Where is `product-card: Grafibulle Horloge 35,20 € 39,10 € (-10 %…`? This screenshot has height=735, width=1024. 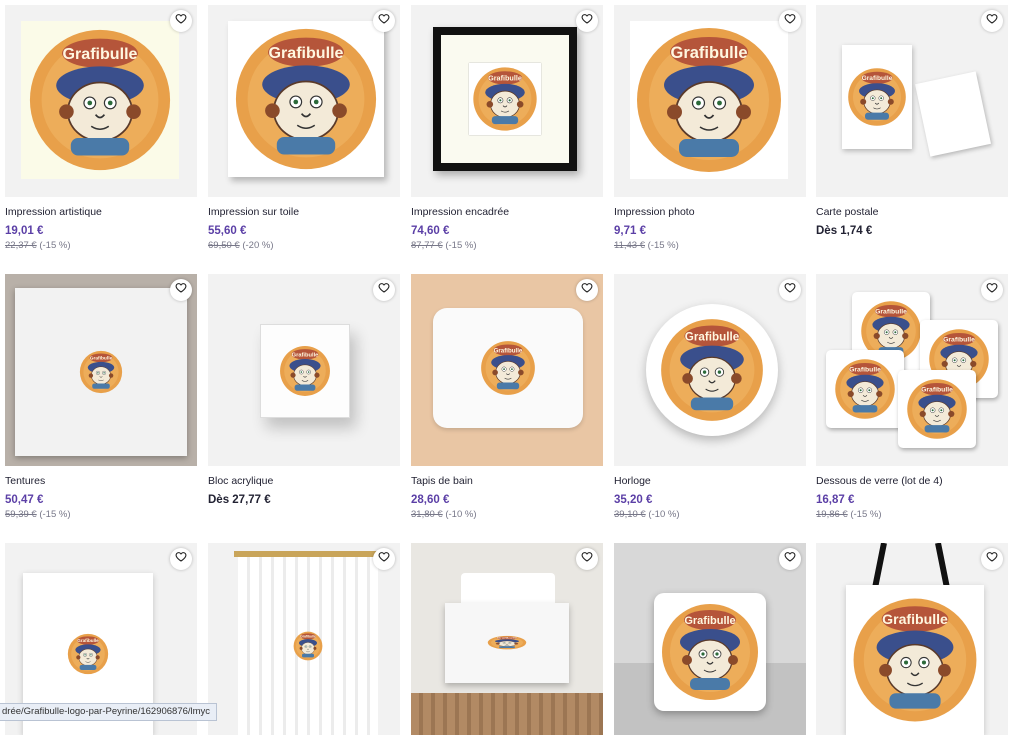
product-card: Grafibulle Horloge 35,20 € 39,10 € (-10 %… is located at coordinates (710, 397).